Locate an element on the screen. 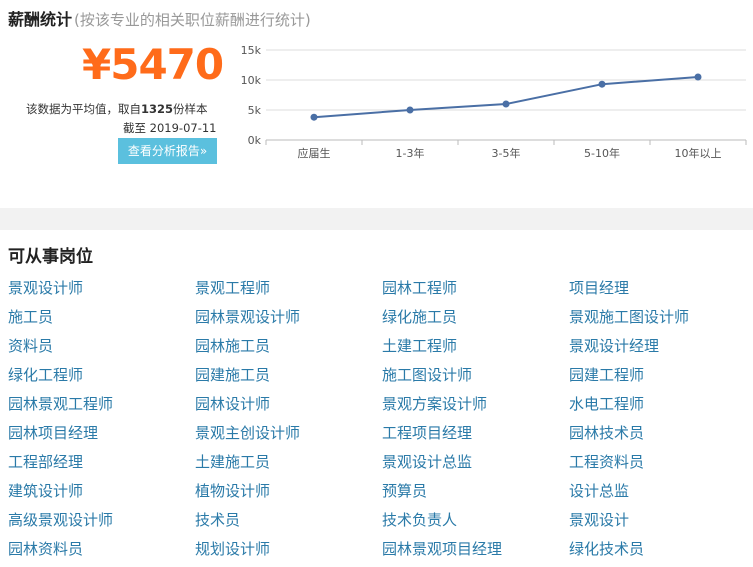 Image resolution: width=753 pixels, height=567 pixels. x-tick-label: 5-10年 is located at coordinates (602, 153).